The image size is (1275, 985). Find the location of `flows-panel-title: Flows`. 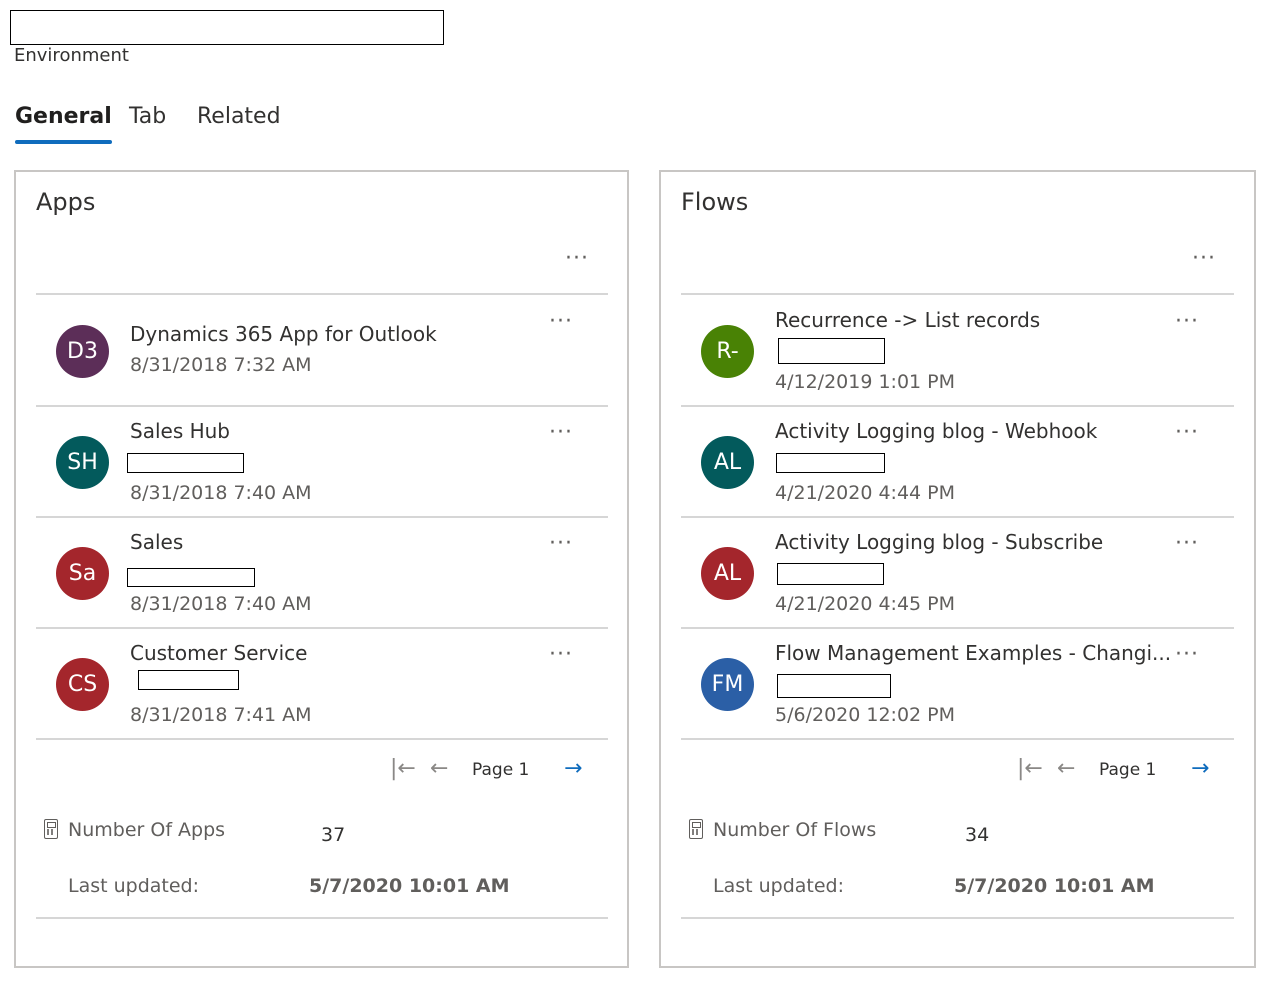

flows-panel-title: Flows is located at coordinates (715, 202).